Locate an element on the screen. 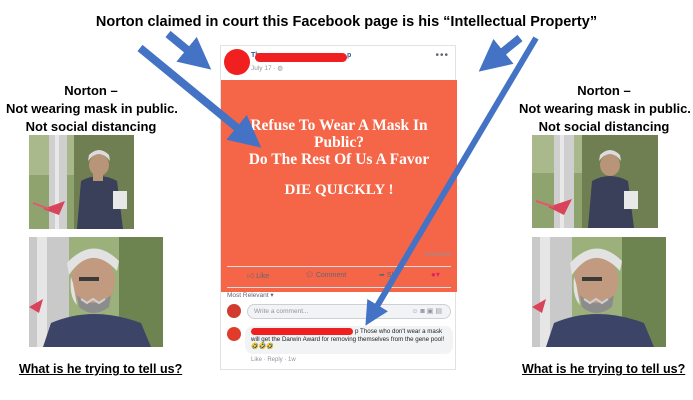 This screenshot has width=693, height=400. left-question: What is he trying to tell us? is located at coordinates (101, 369).